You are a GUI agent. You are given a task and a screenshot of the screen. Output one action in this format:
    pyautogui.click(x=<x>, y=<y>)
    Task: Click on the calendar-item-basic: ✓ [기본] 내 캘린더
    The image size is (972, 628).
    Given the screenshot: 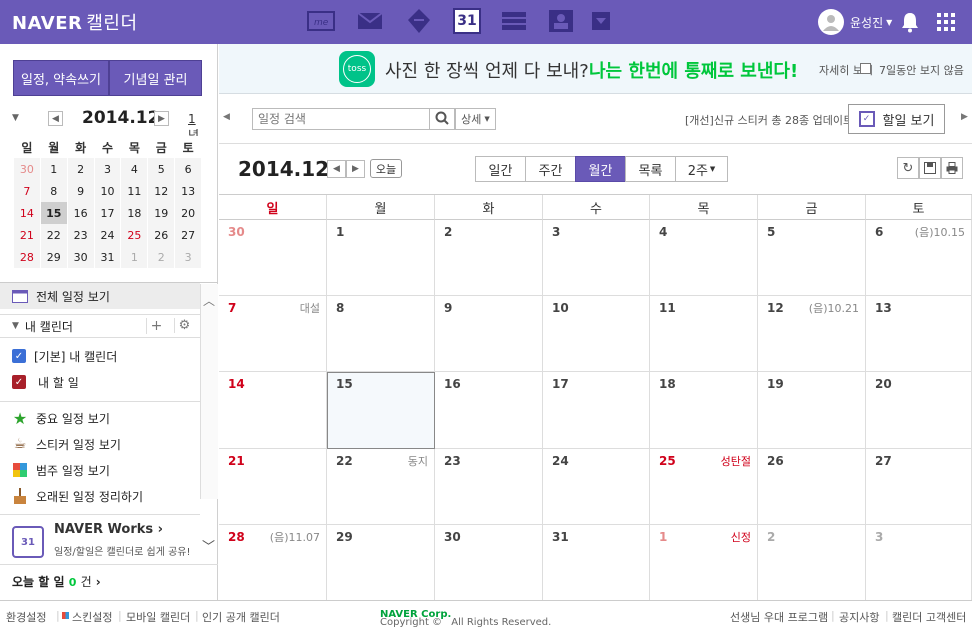 What is the action you would take?
    pyautogui.click(x=100, y=356)
    